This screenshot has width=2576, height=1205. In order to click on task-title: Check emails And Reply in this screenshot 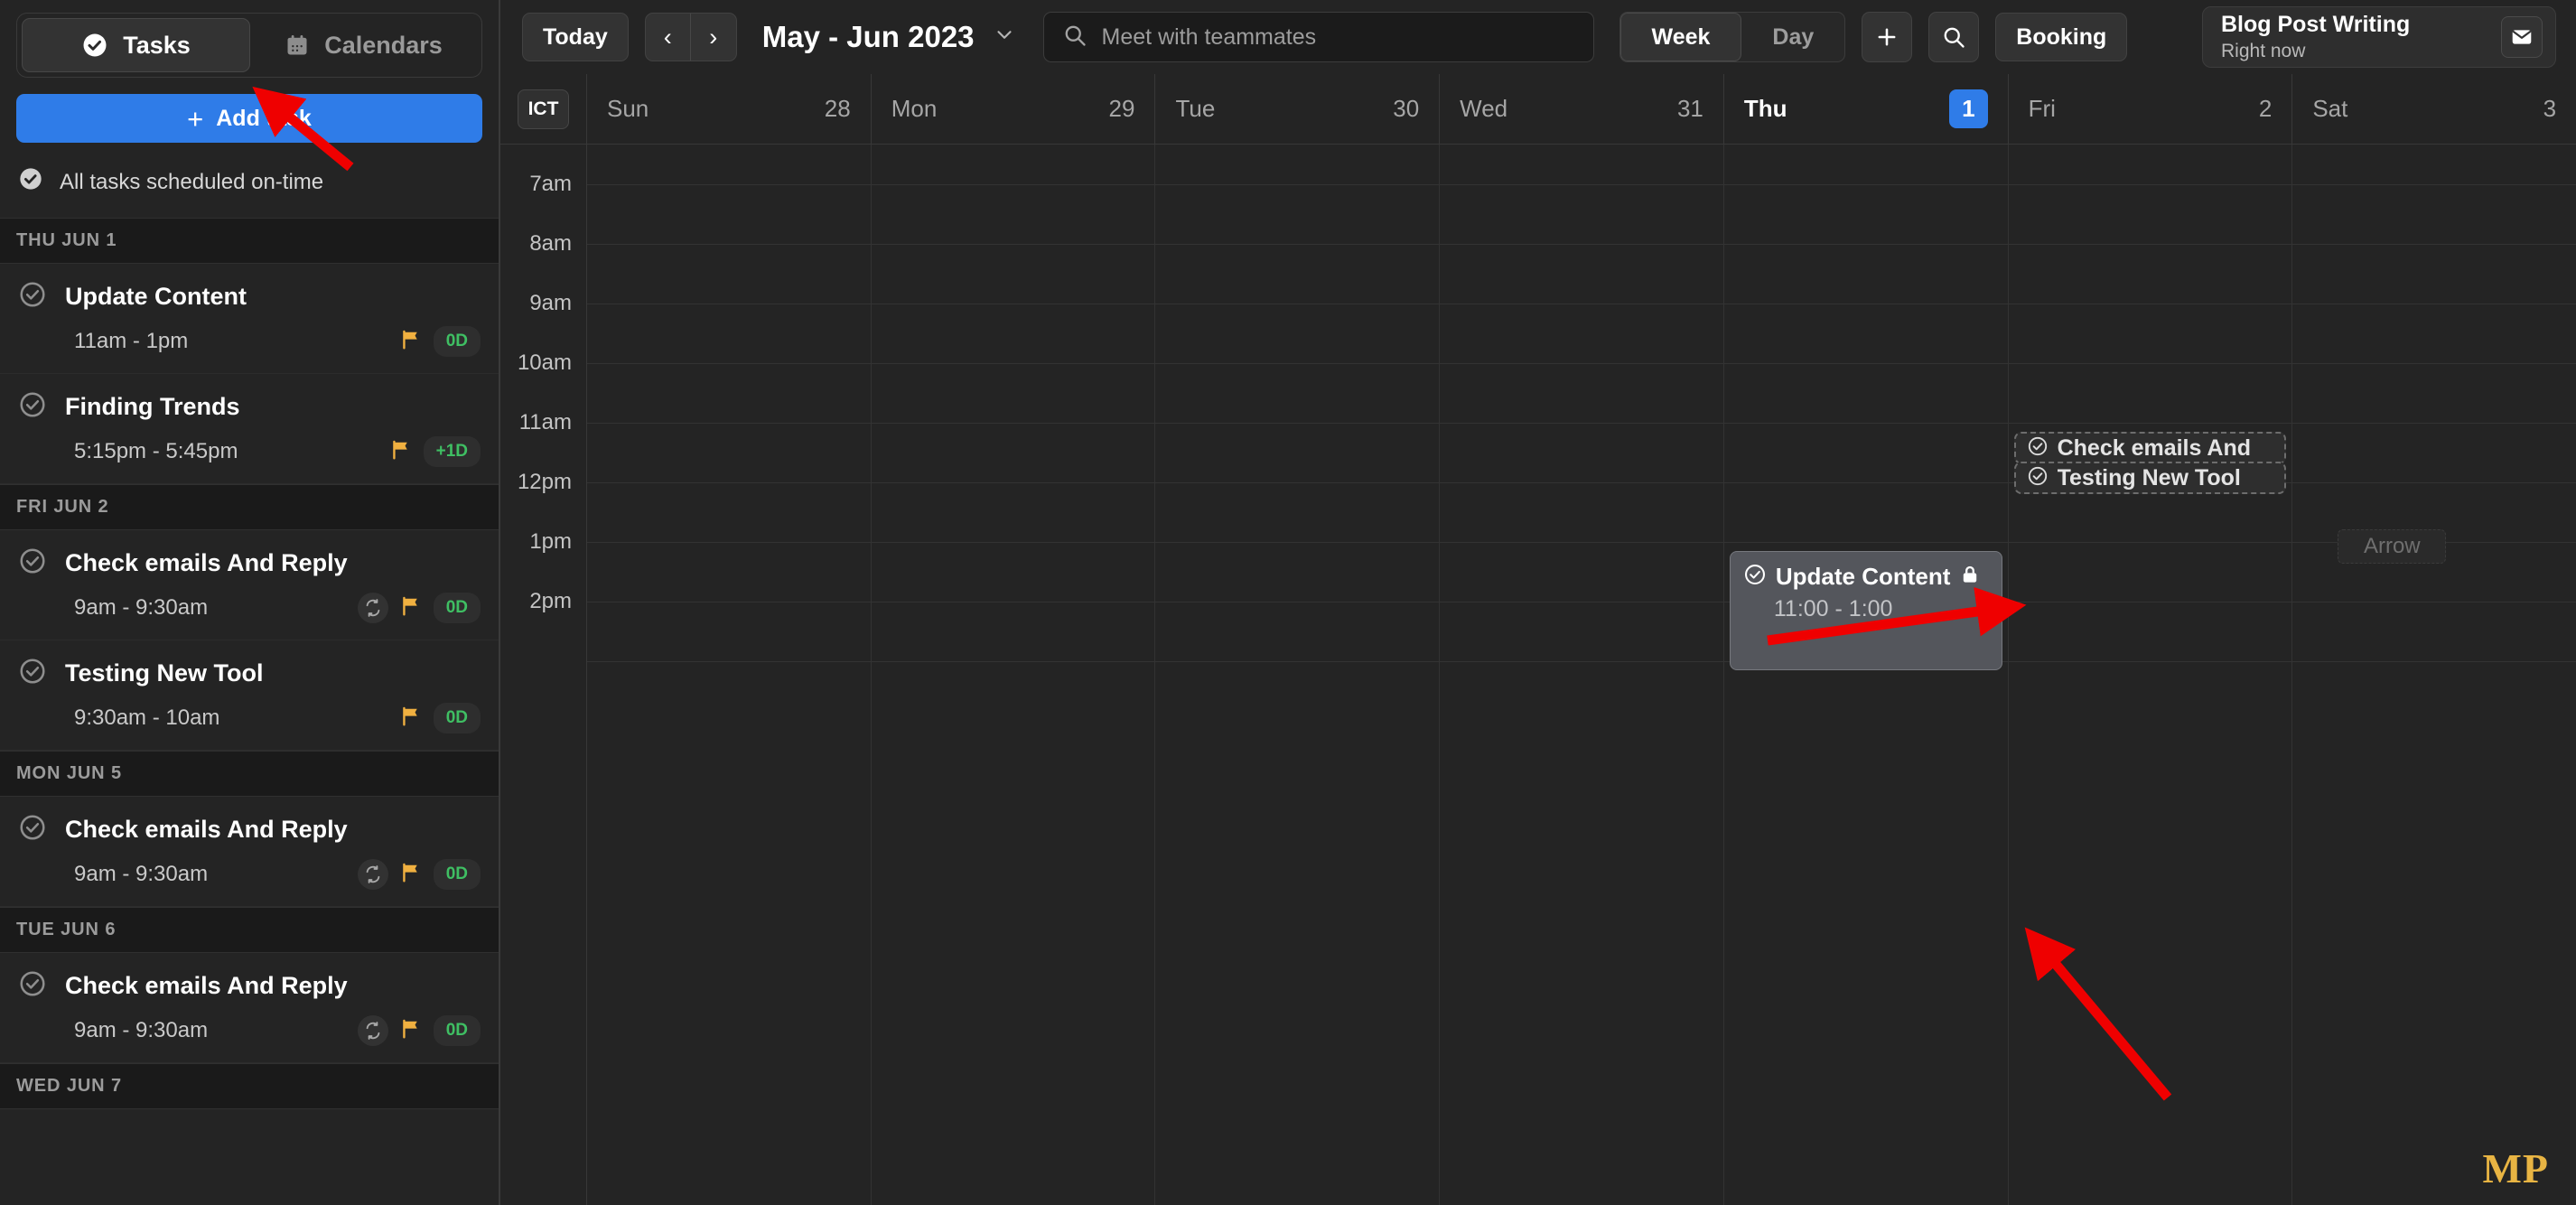, I will do `click(206, 830)`.